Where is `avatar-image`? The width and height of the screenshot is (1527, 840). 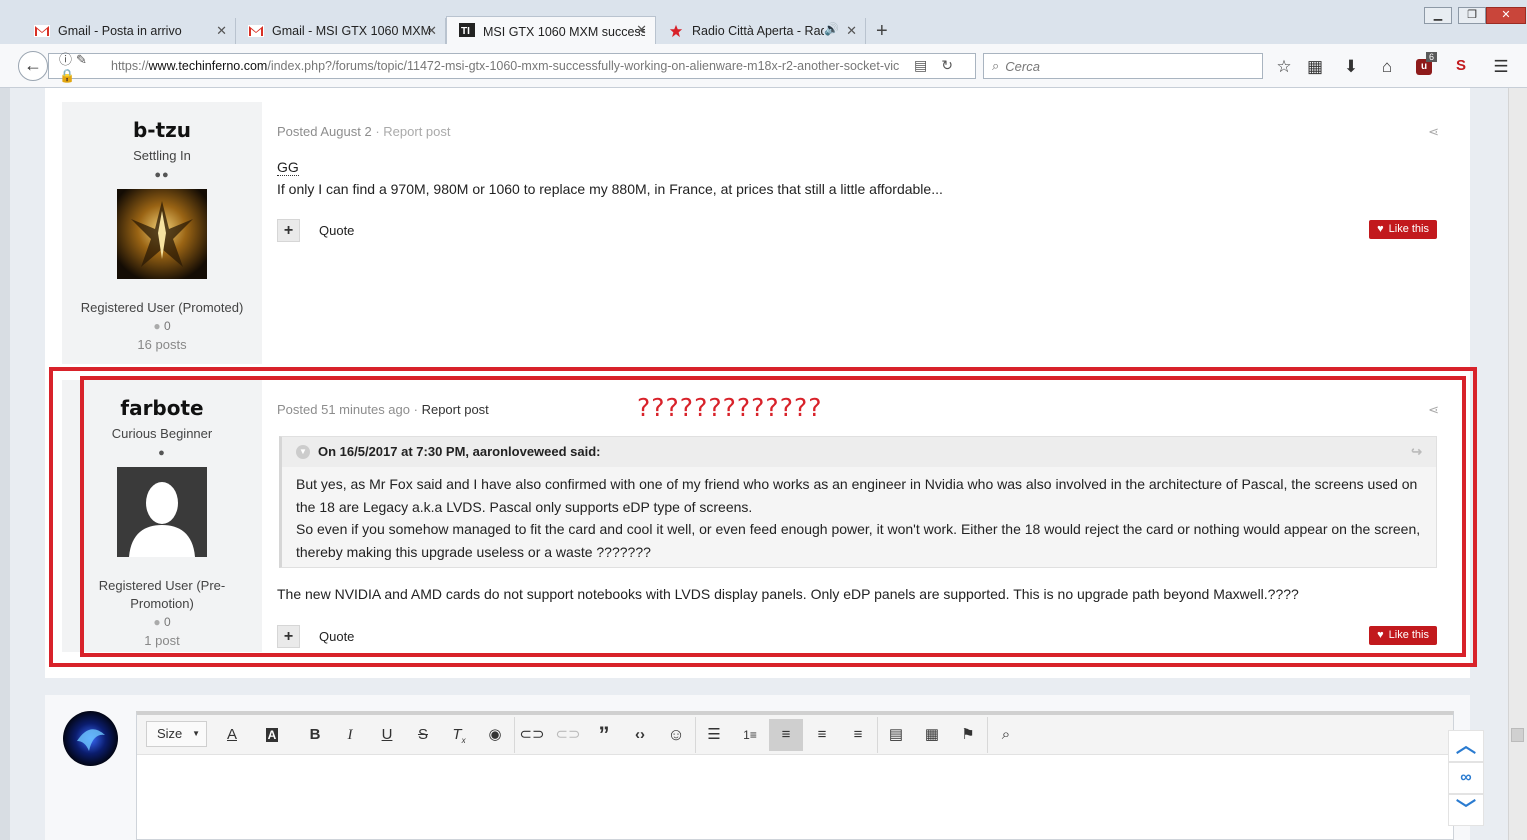
avatar-image is located at coordinates (162, 234).